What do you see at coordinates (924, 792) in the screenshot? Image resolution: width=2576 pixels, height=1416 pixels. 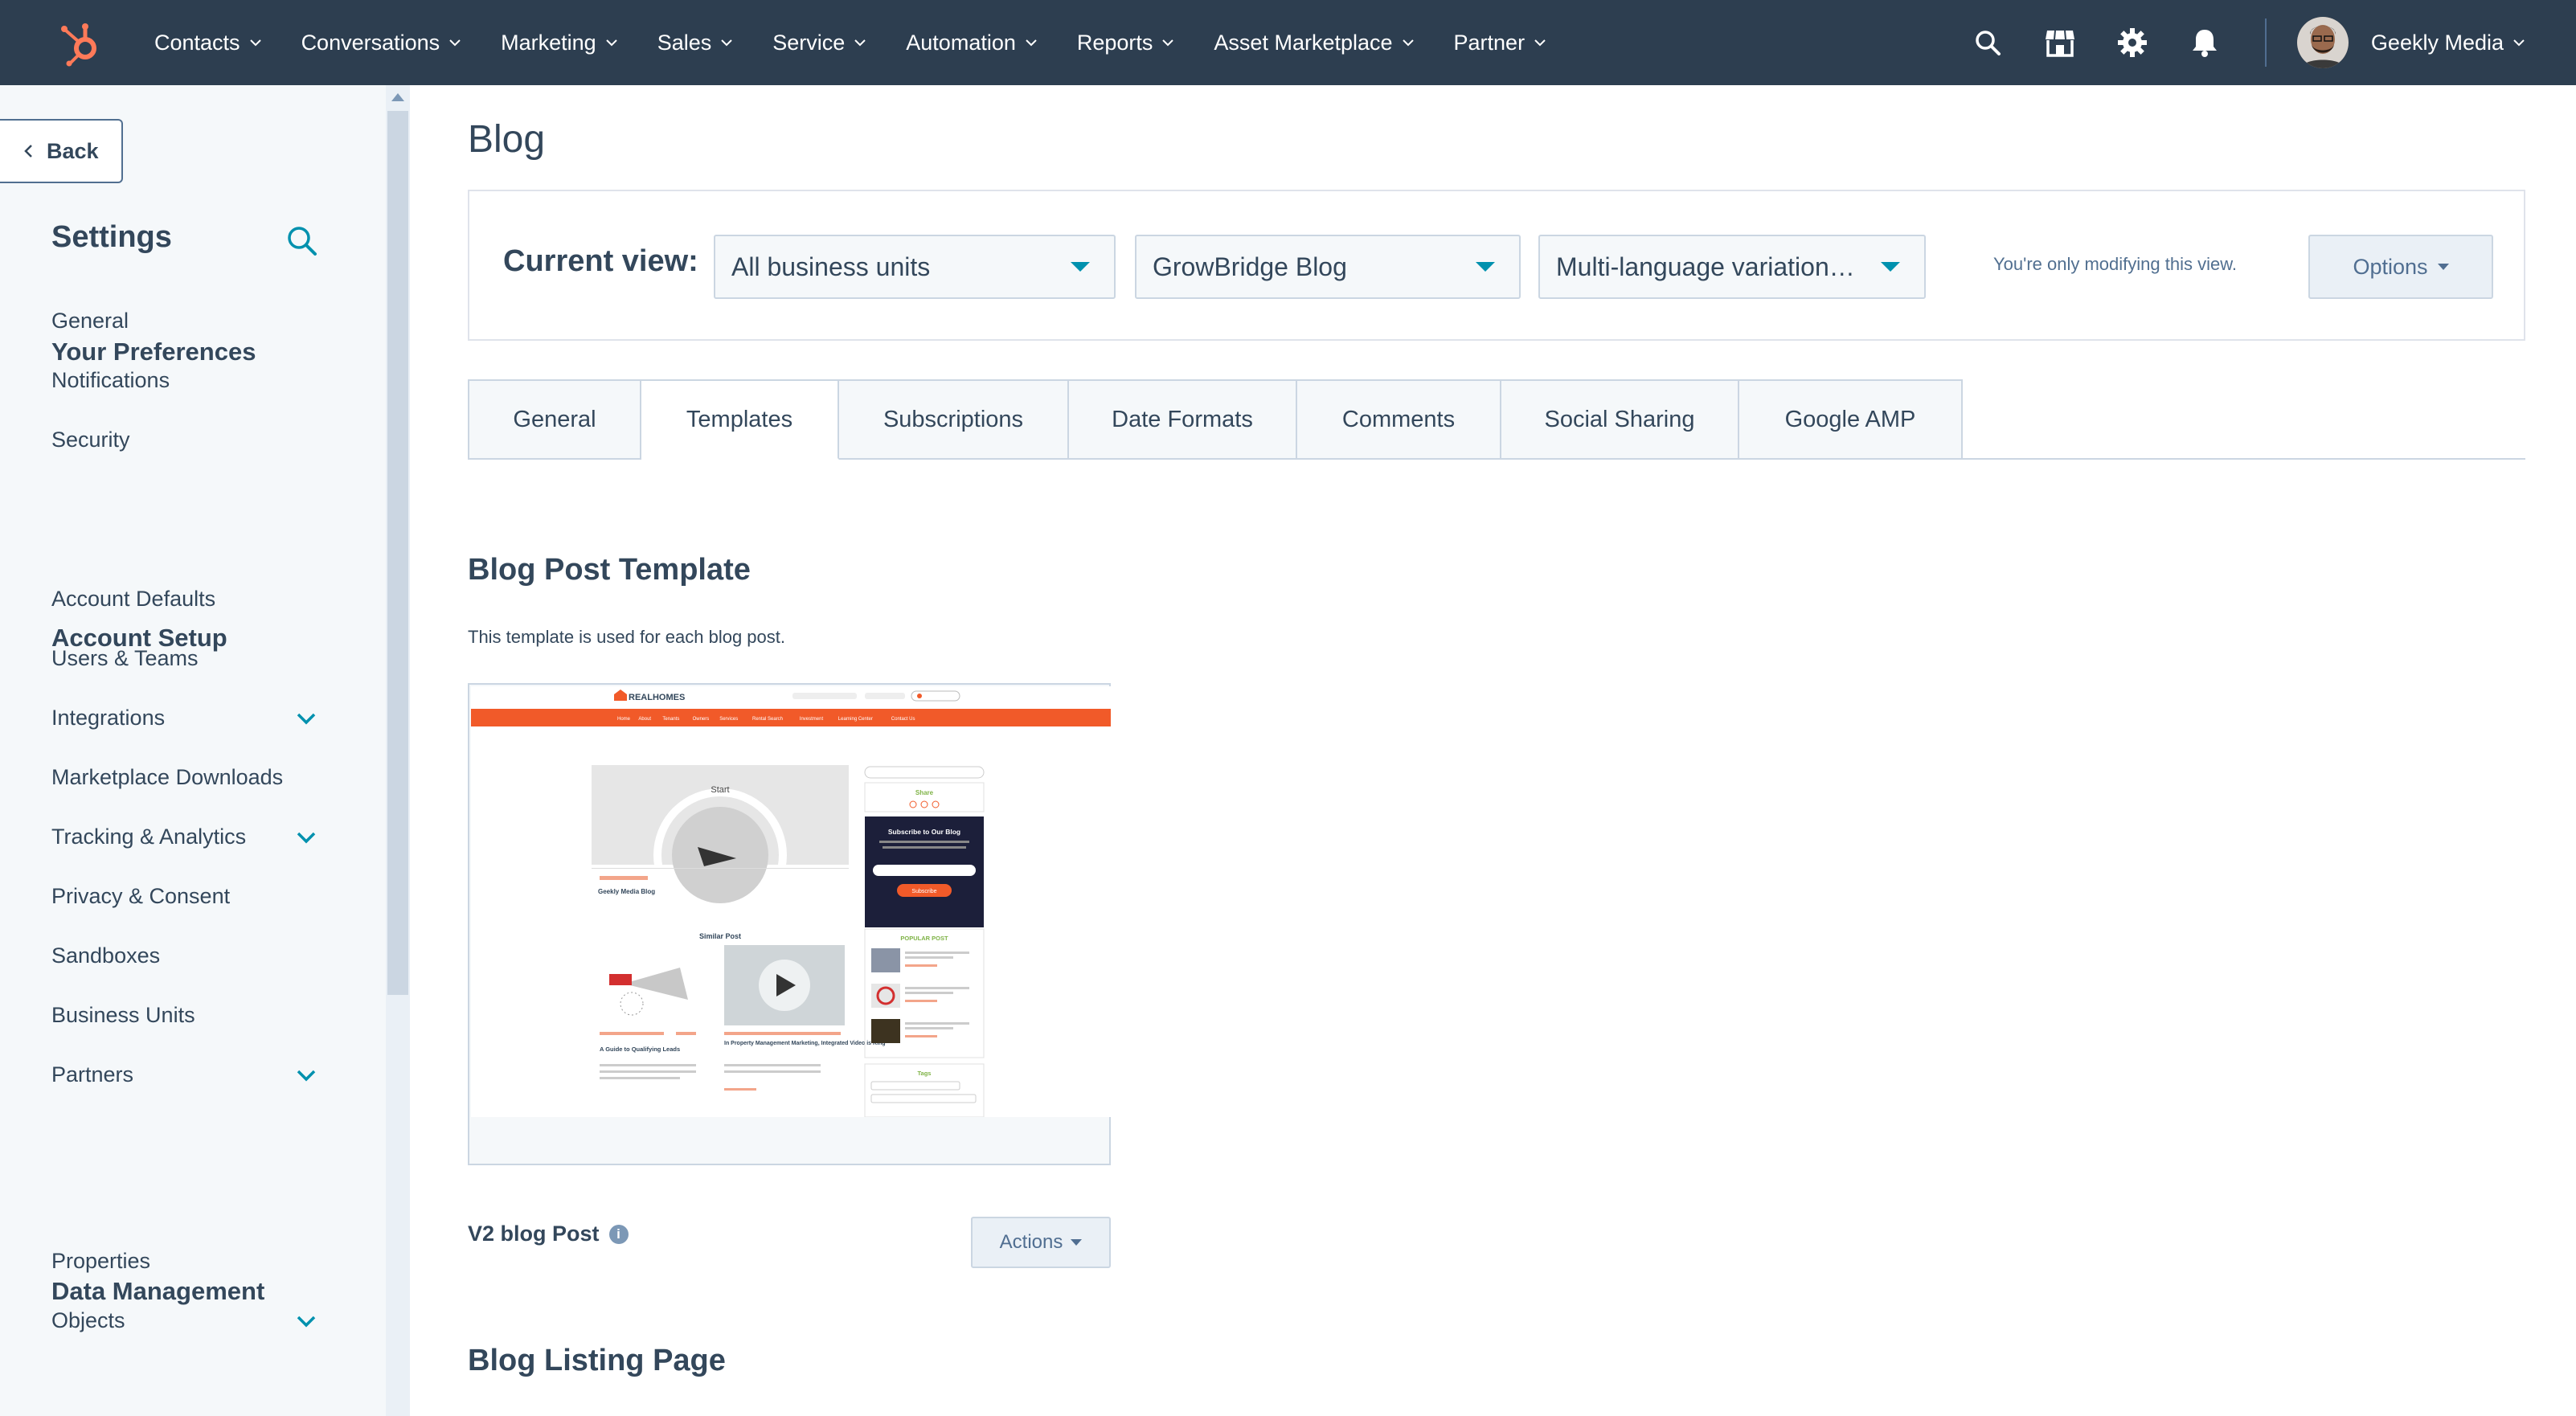 I see `thumb-share-label: Share` at bounding box center [924, 792].